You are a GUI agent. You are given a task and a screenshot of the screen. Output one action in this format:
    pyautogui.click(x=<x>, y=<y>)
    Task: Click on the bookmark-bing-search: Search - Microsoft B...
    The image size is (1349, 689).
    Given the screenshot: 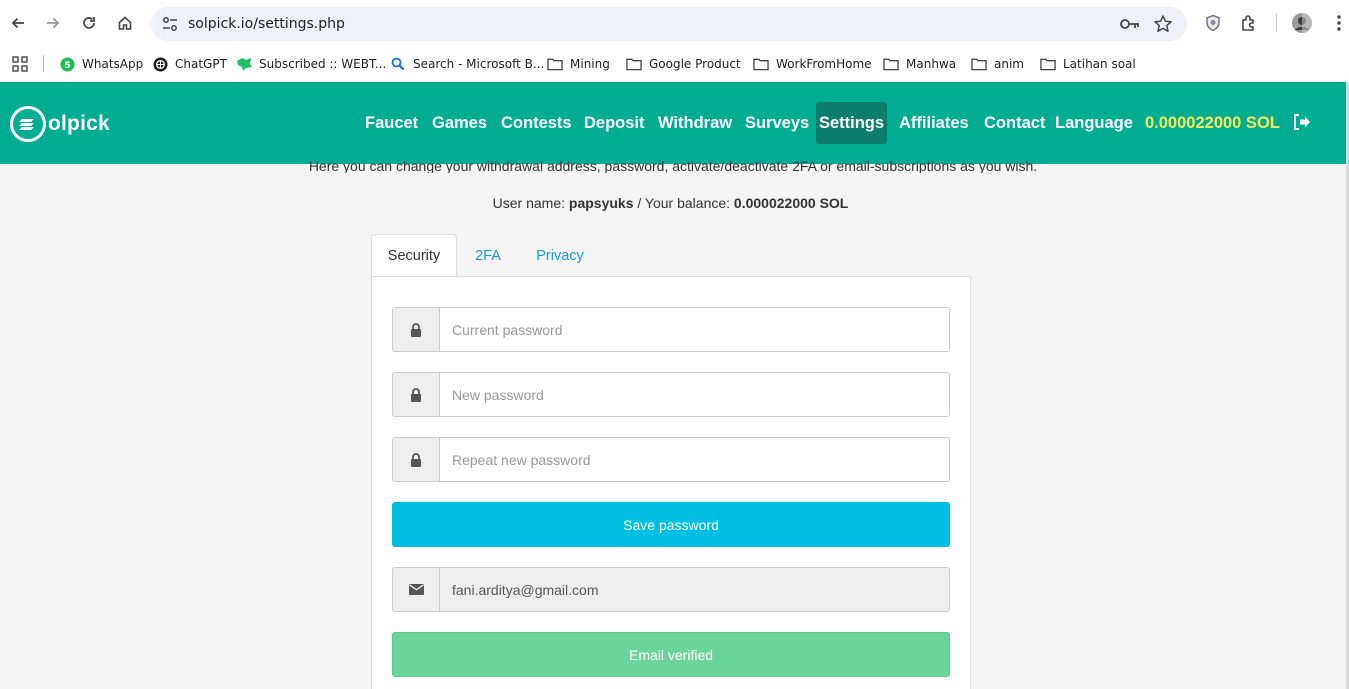 What is the action you would take?
    pyautogui.click(x=467, y=64)
    